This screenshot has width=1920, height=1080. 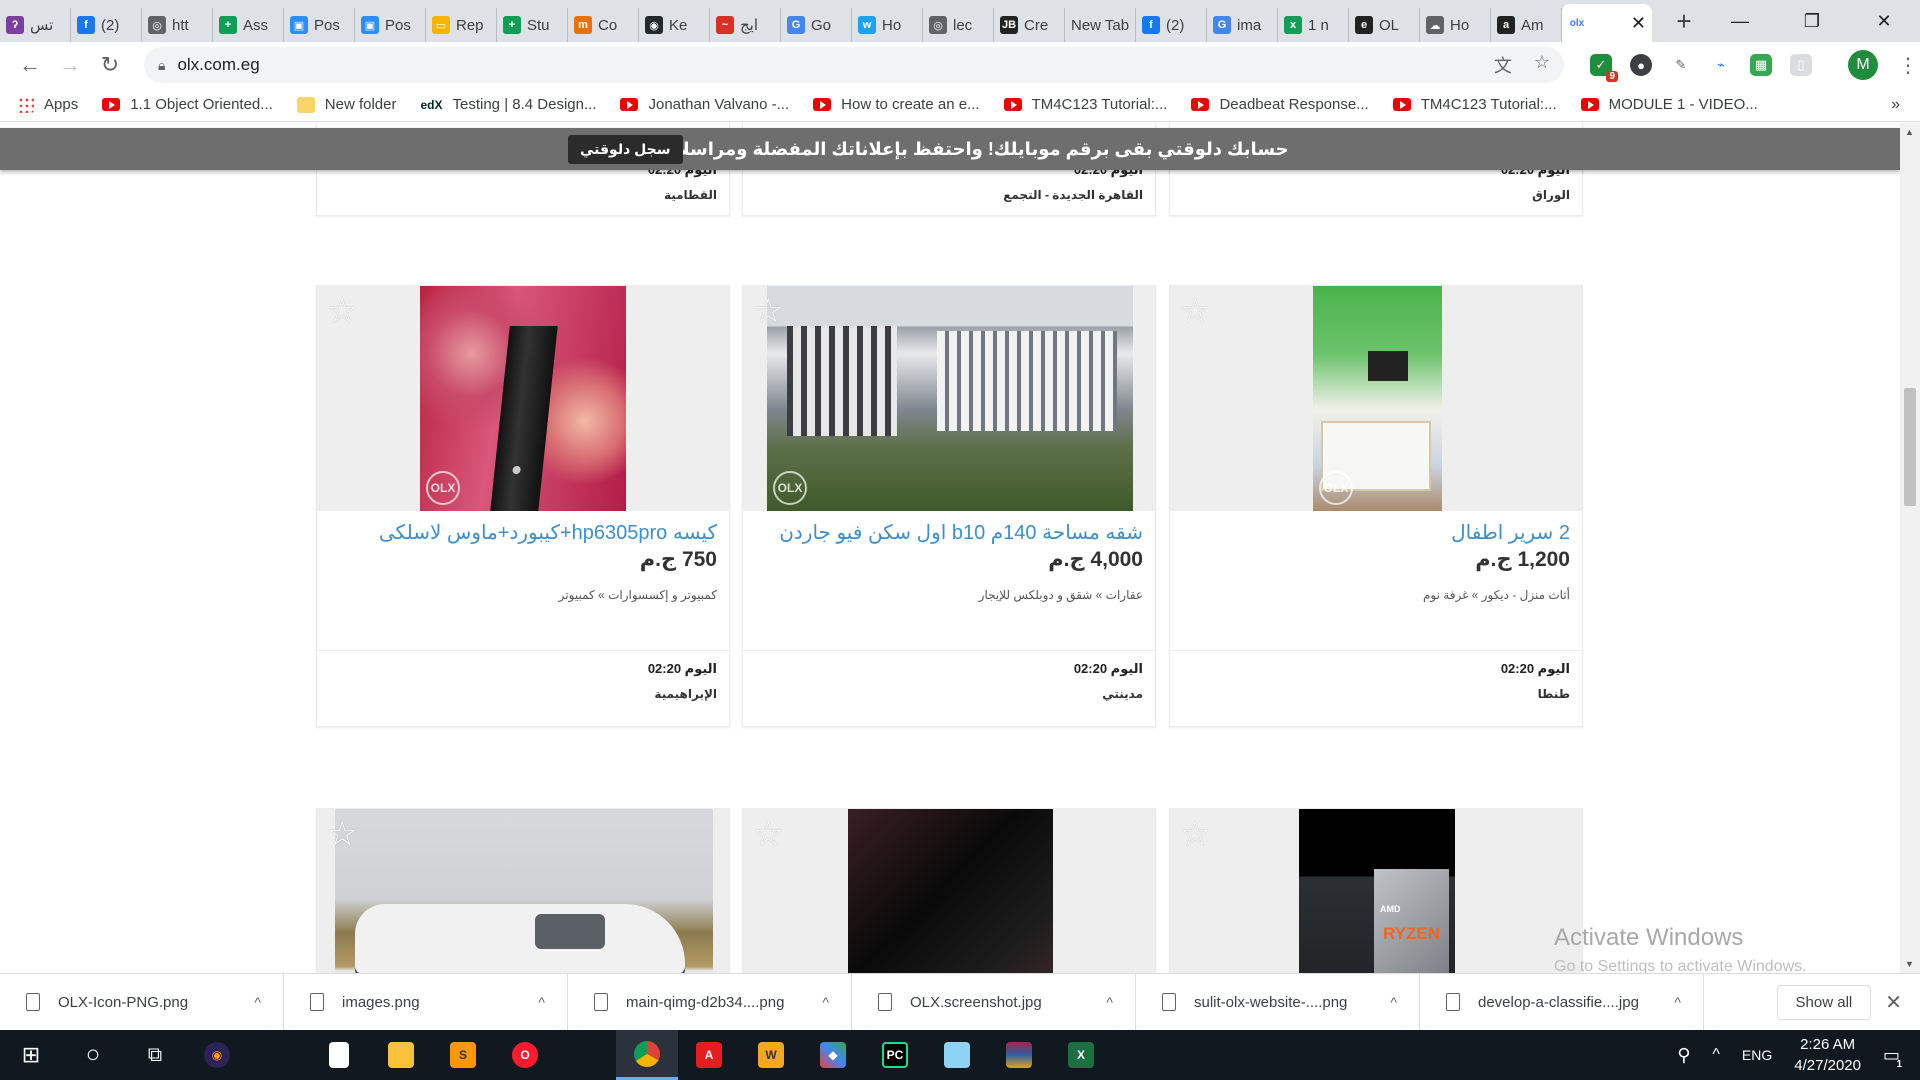 I want to click on taskbar-app-glass, so click(x=957, y=1055).